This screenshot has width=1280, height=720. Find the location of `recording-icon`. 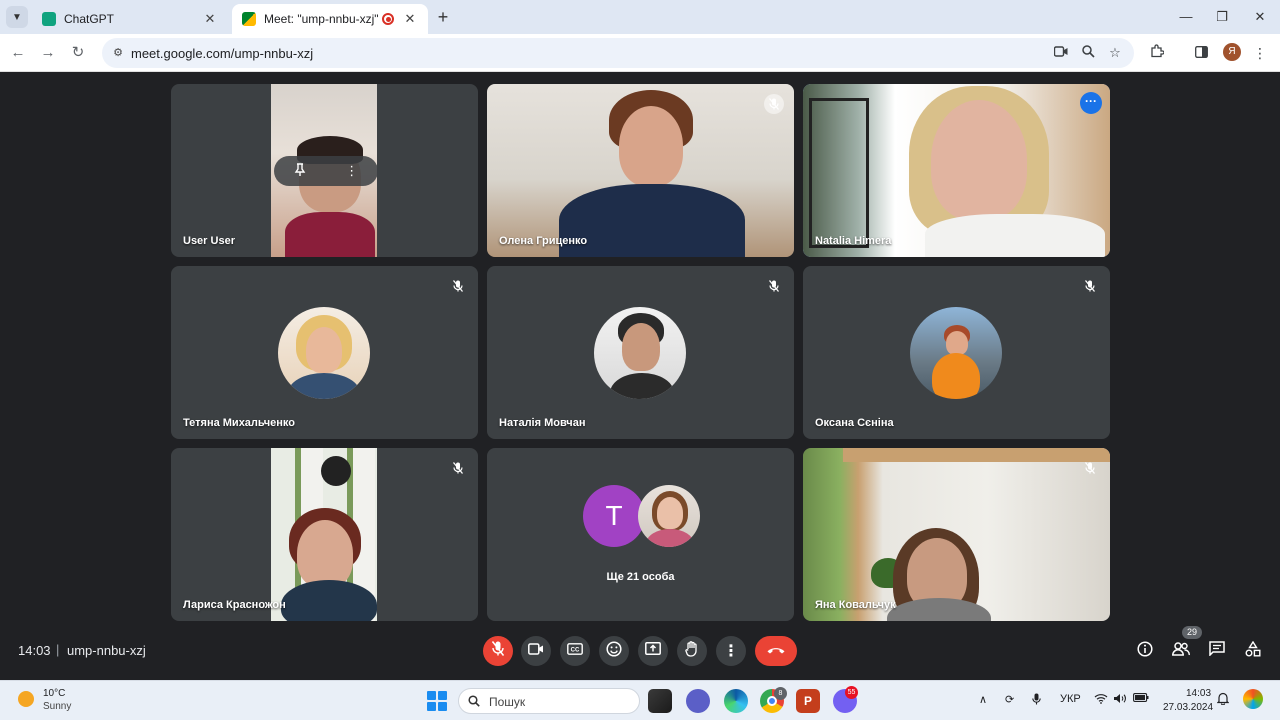

recording-icon is located at coordinates (388, 19).